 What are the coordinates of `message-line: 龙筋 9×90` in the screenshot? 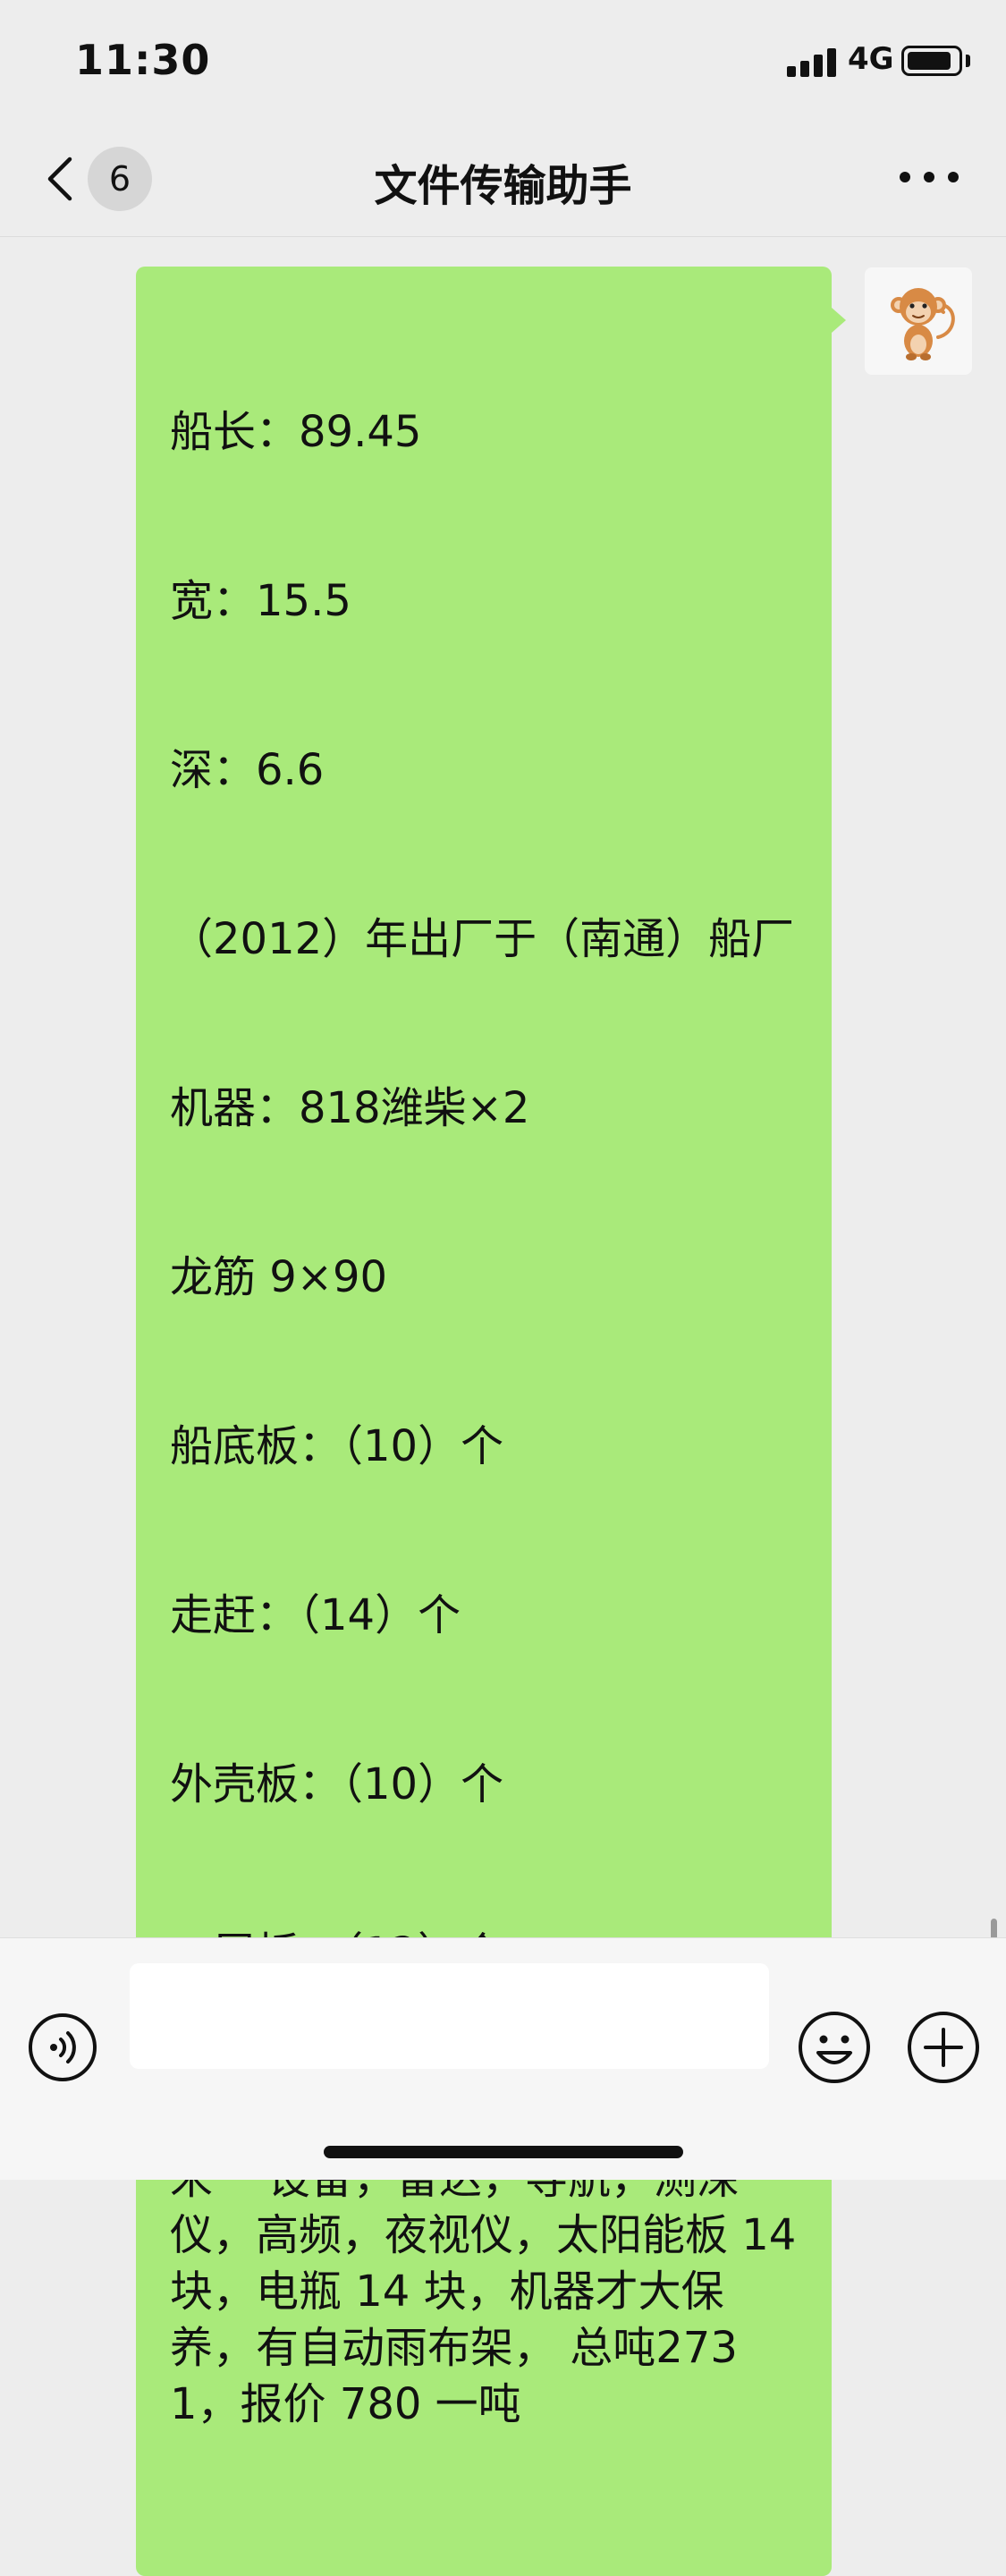 It's located at (279, 1277).